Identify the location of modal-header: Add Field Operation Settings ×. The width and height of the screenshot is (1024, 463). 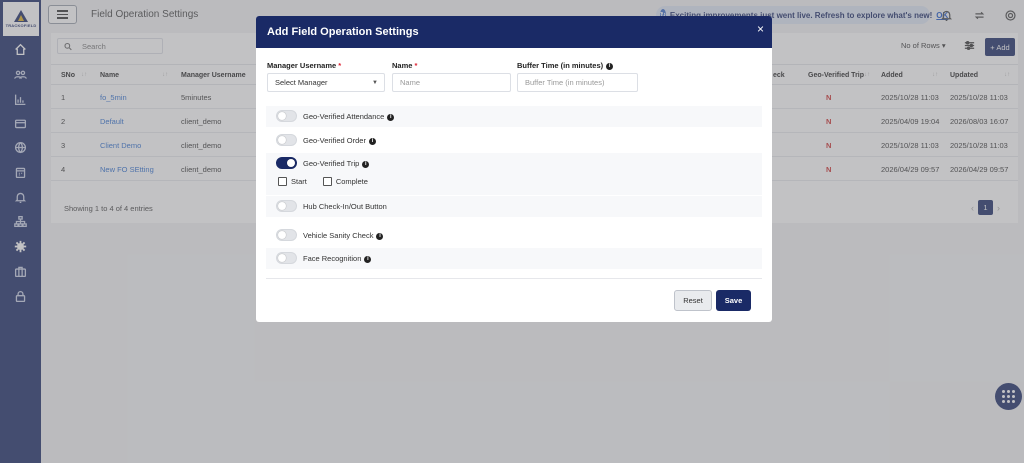
(514, 32).